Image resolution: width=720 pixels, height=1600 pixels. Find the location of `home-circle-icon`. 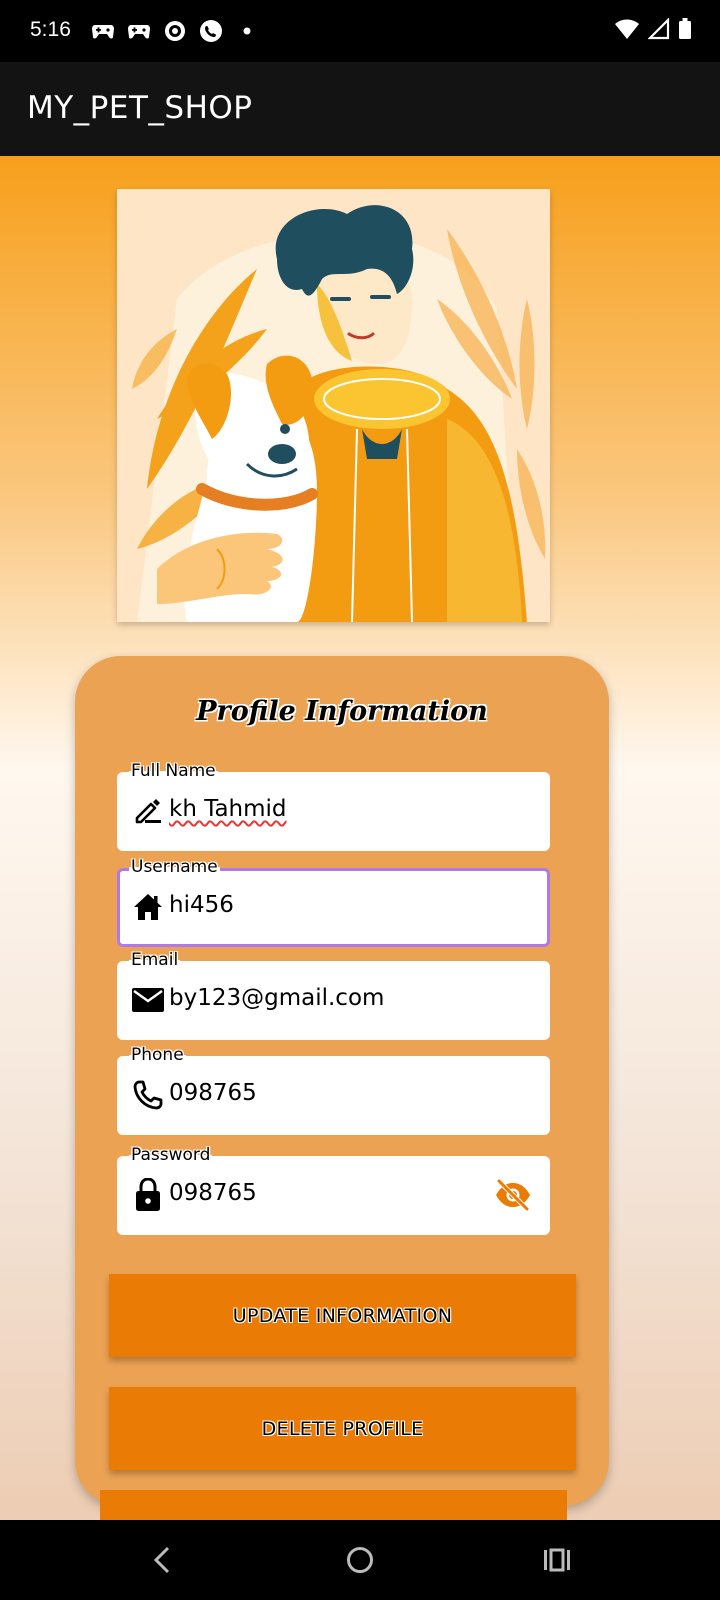

home-circle-icon is located at coordinates (360, 1560).